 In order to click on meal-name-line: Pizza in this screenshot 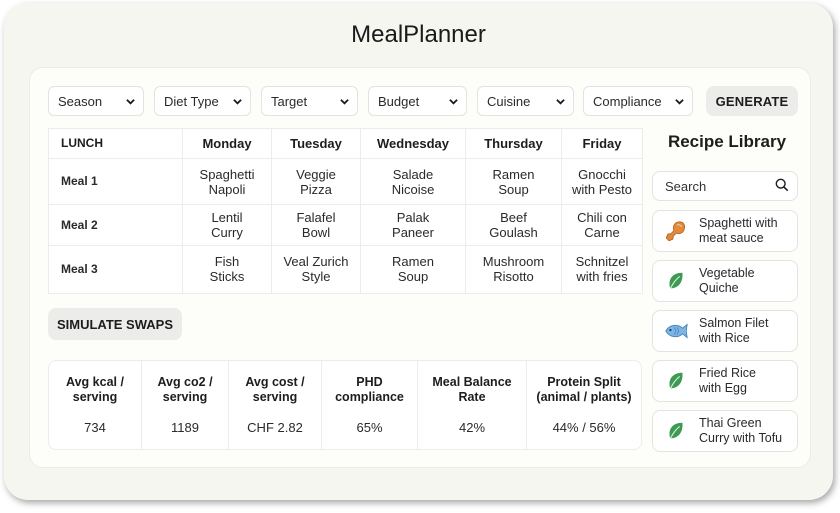, I will do `click(316, 189)`.